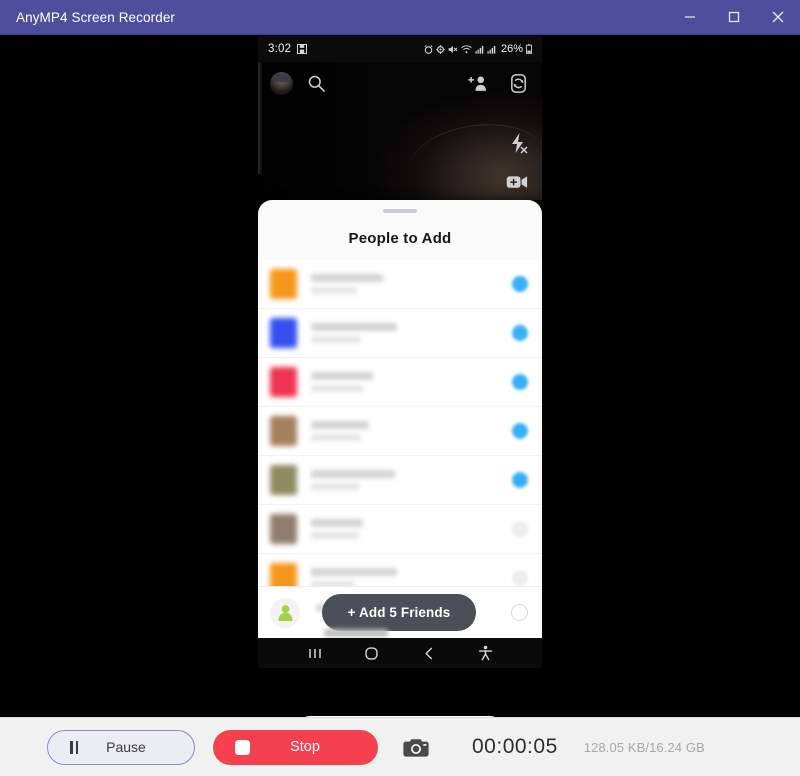 The height and width of the screenshot is (776, 800). I want to click on back-button, so click(429, 653).